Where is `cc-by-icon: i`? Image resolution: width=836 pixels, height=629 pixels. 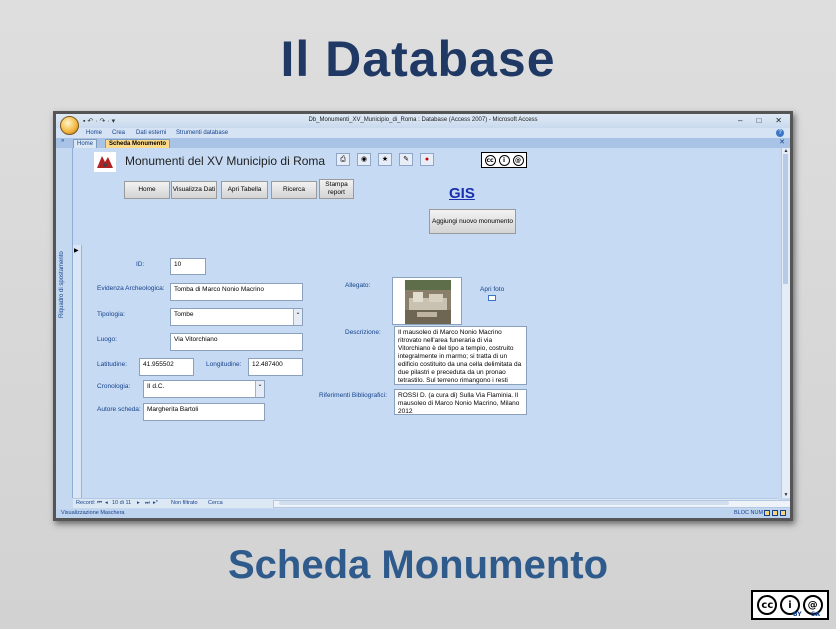 cc-by-icon: i is located at coordinates (504, 160).